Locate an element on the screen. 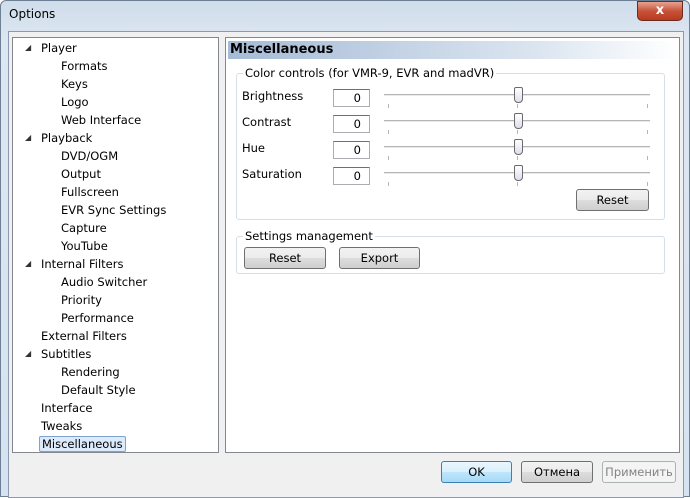  tree-item-label: Fullscreen is located at coordinates (90, 192).